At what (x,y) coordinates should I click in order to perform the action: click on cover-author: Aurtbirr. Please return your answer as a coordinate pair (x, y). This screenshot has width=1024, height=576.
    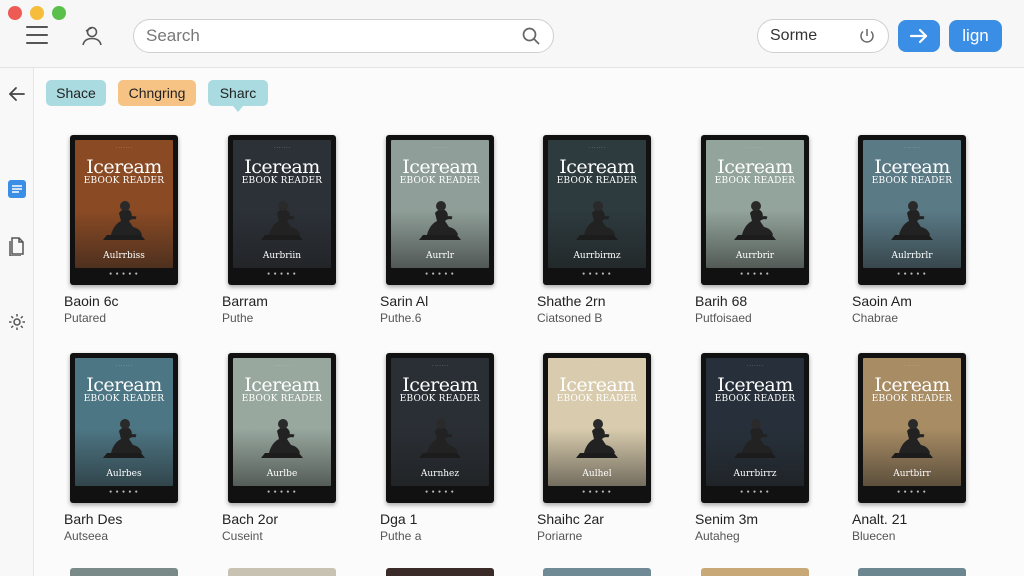
    Looking at the image, I should click on (912, 474).